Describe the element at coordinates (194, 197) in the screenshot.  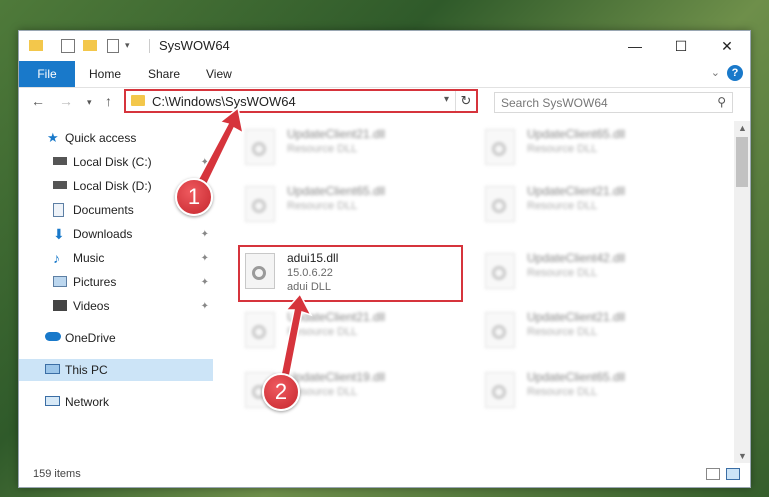
I see `step-callout-1: 1` at that location.